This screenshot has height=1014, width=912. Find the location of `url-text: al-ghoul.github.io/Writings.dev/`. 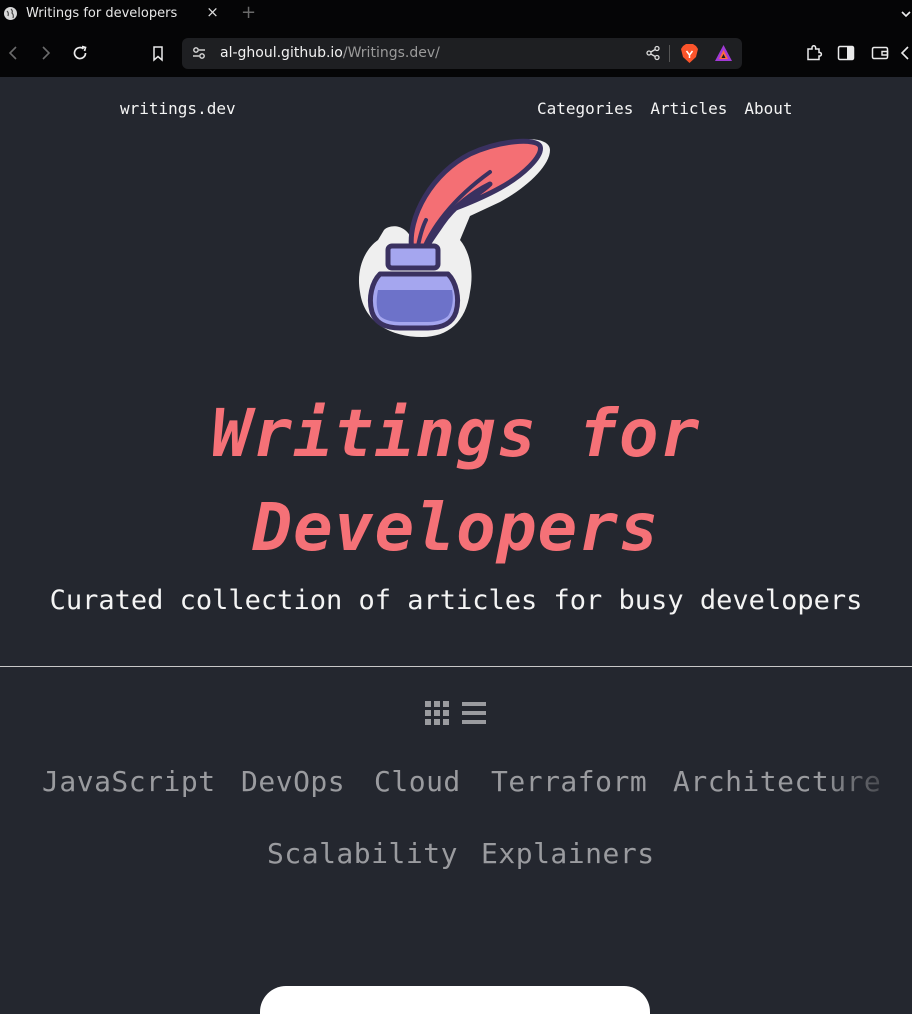

url-text: al-ghoul.github.io/Writings.dev/ is located at coordinates (330, 53).